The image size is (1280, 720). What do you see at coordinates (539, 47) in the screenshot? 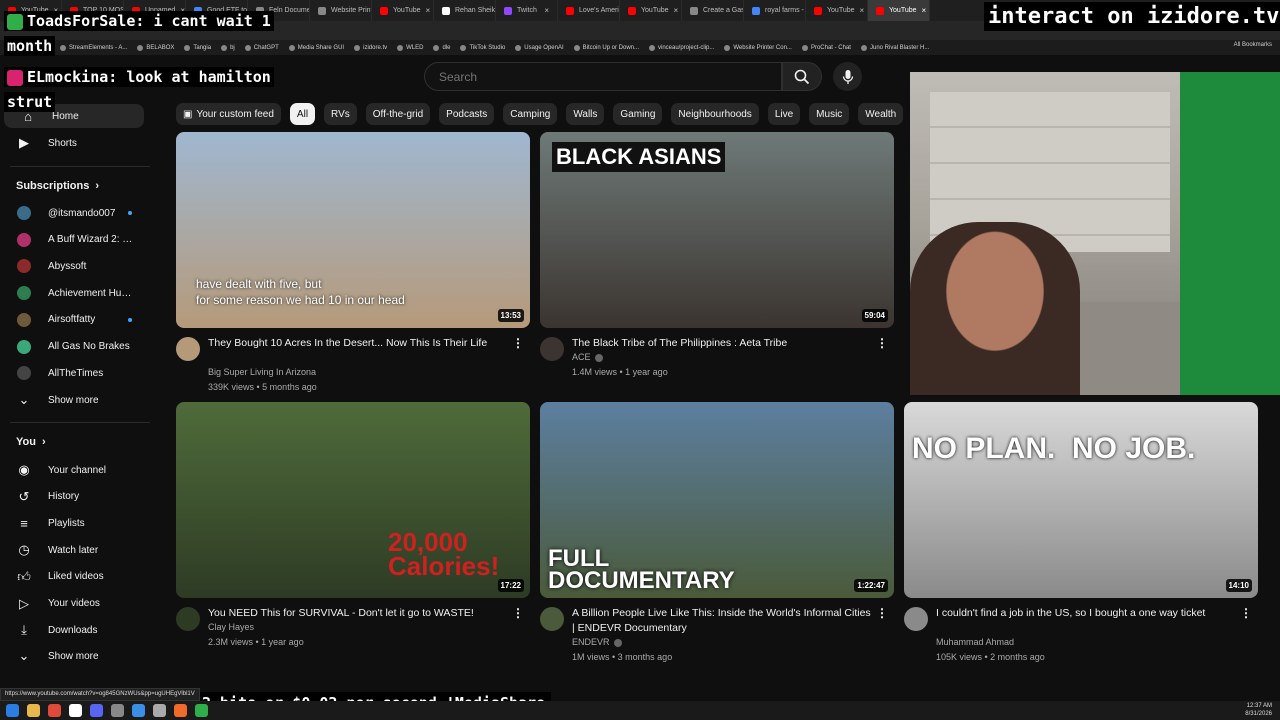
I see `bookmark-item: Usage OpenAI` at bounding box center [539, 47].